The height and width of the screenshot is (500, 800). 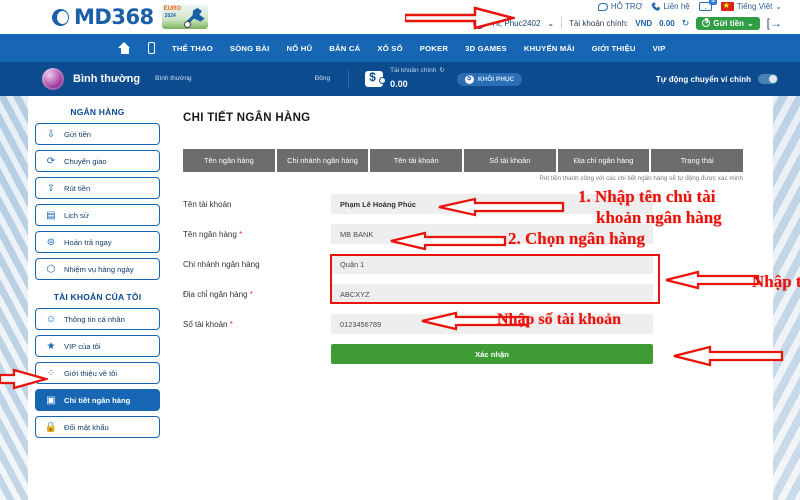 I want to click on language-selector: Tiếng Việt ⌄, so click(x=751, y=5).